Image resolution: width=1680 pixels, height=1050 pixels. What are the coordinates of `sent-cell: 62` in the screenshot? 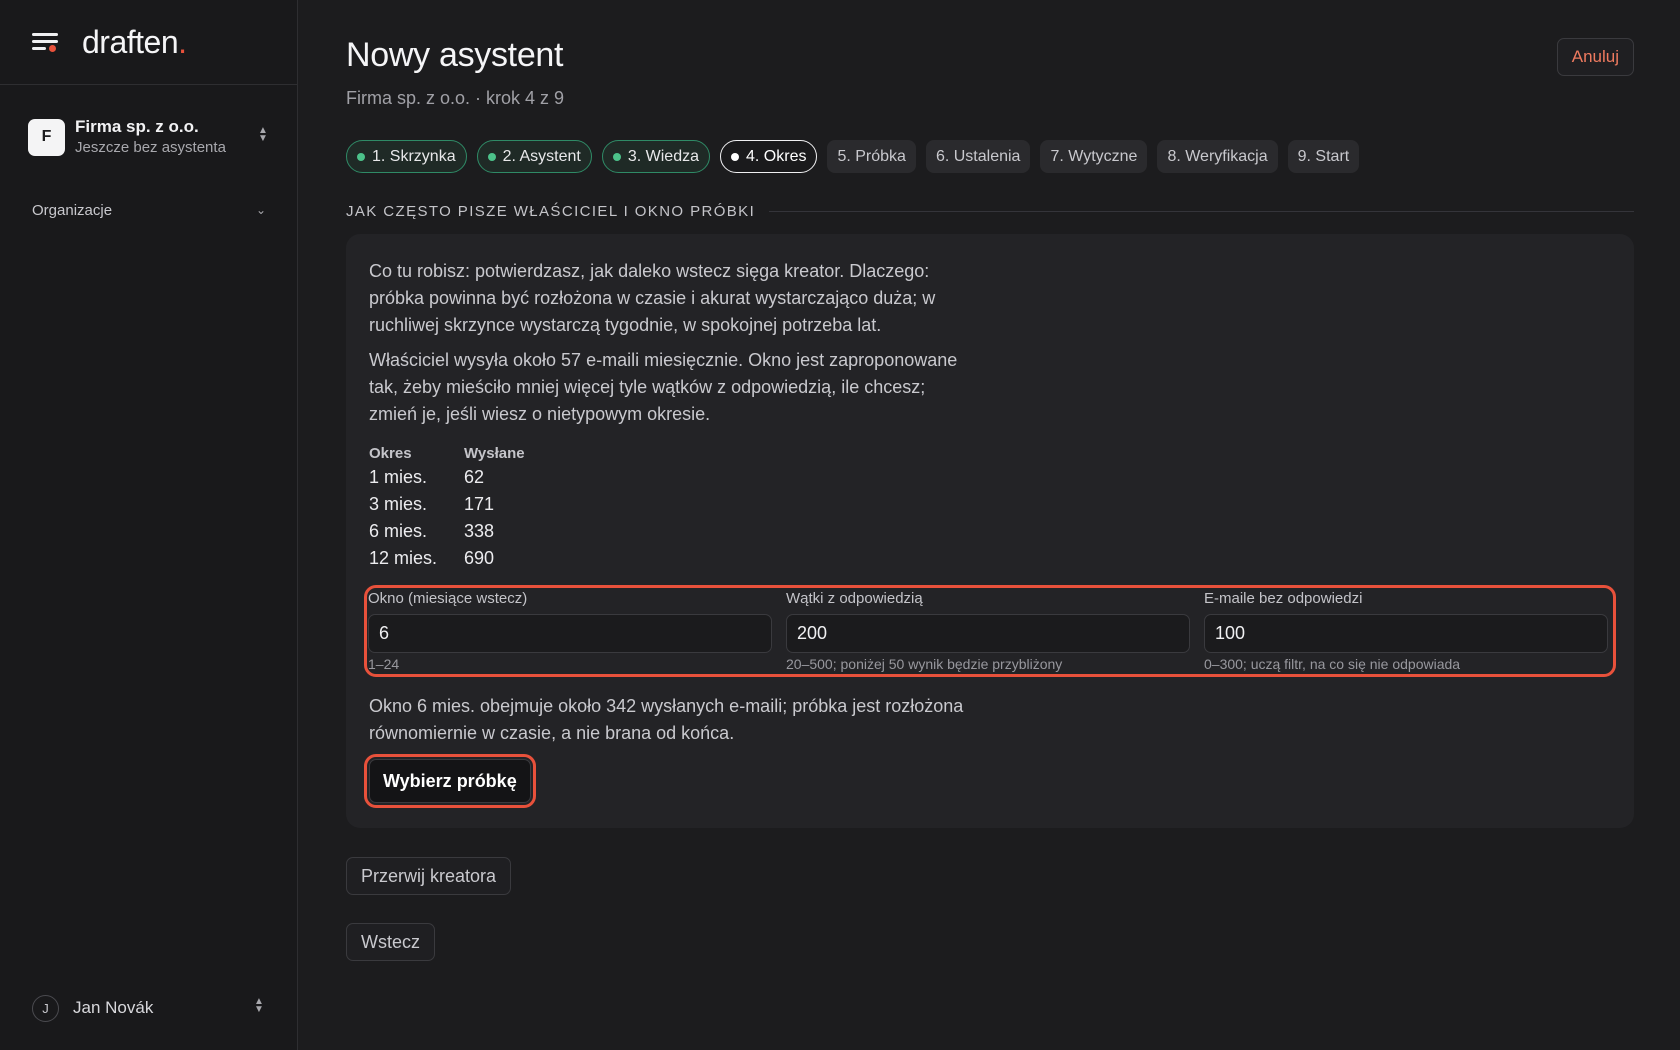 It's located at (474, 477).